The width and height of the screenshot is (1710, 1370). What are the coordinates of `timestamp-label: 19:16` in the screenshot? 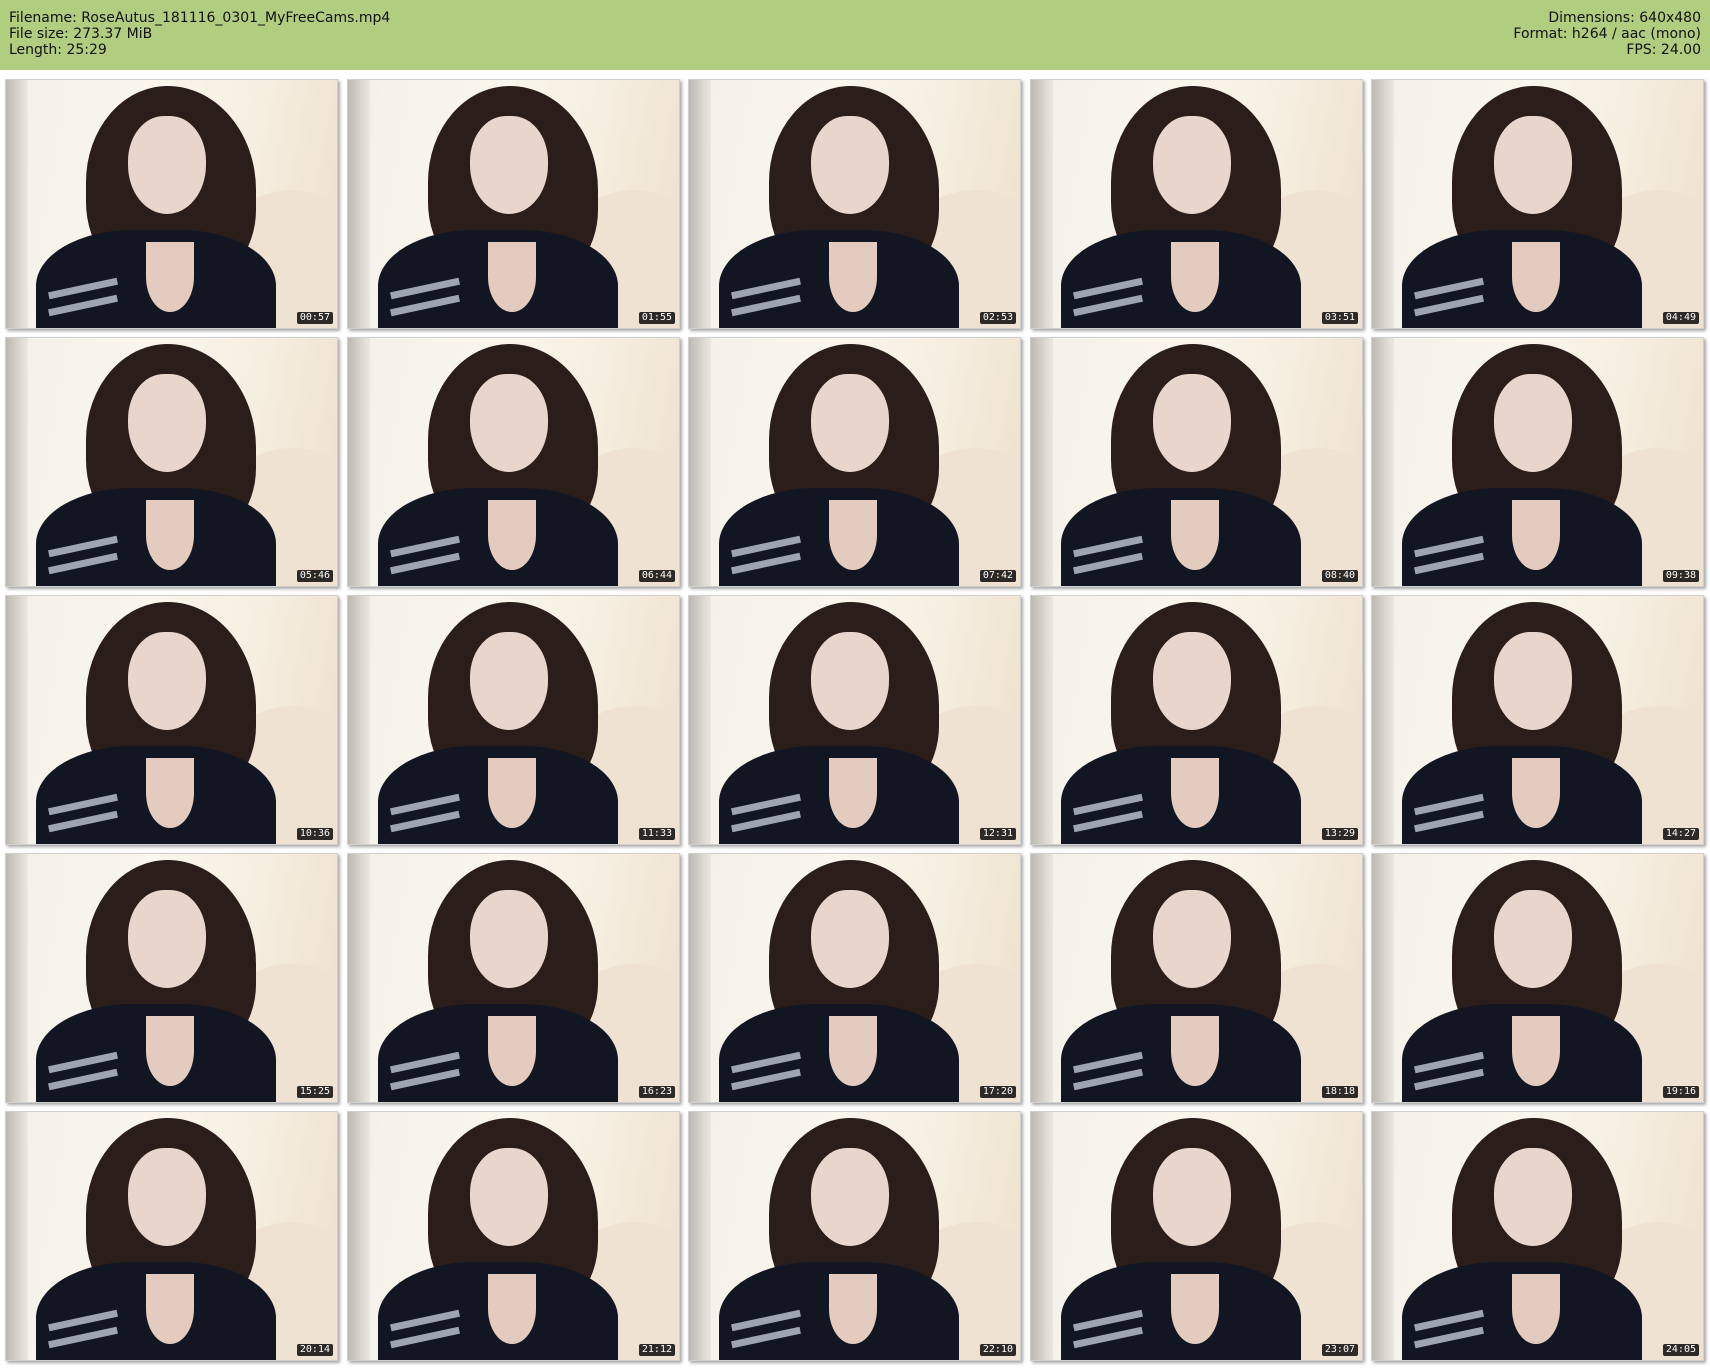 It's located at (1680, 1092).